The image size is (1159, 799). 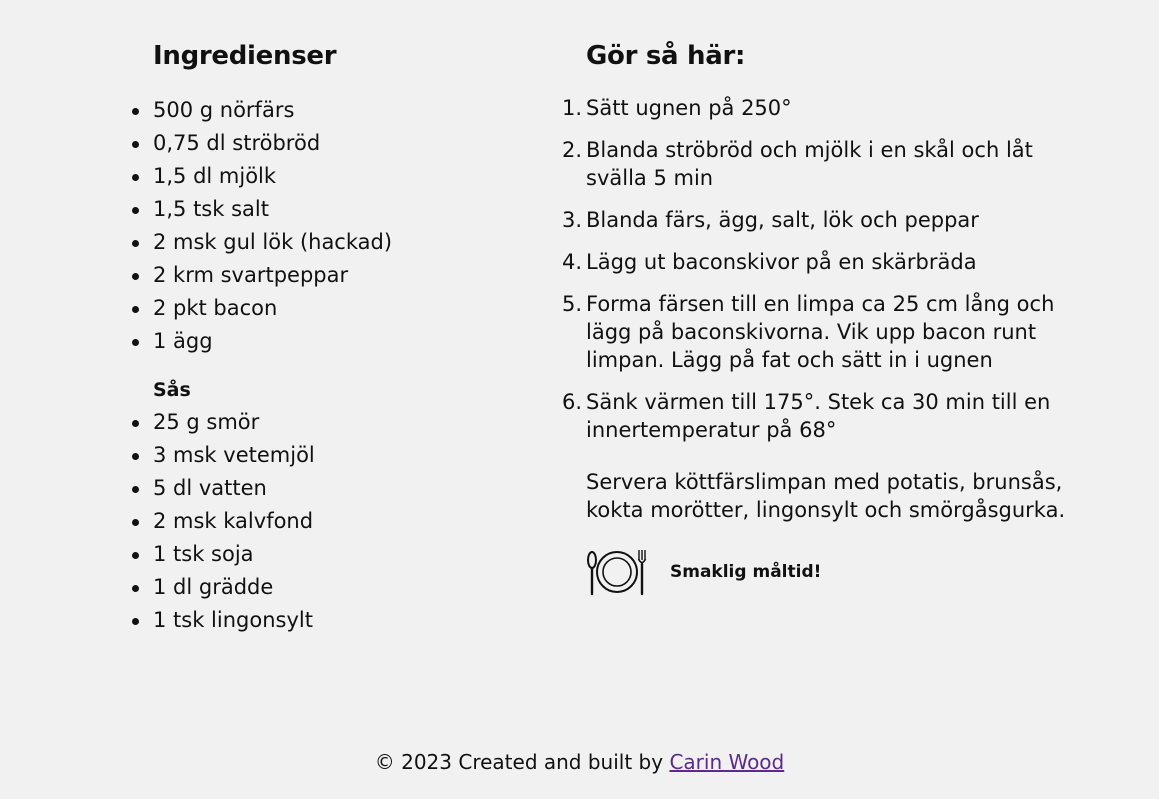 I want to click on step-text: Lägg ut baconskivor på en skärbräda, so click(x=781, y=262).